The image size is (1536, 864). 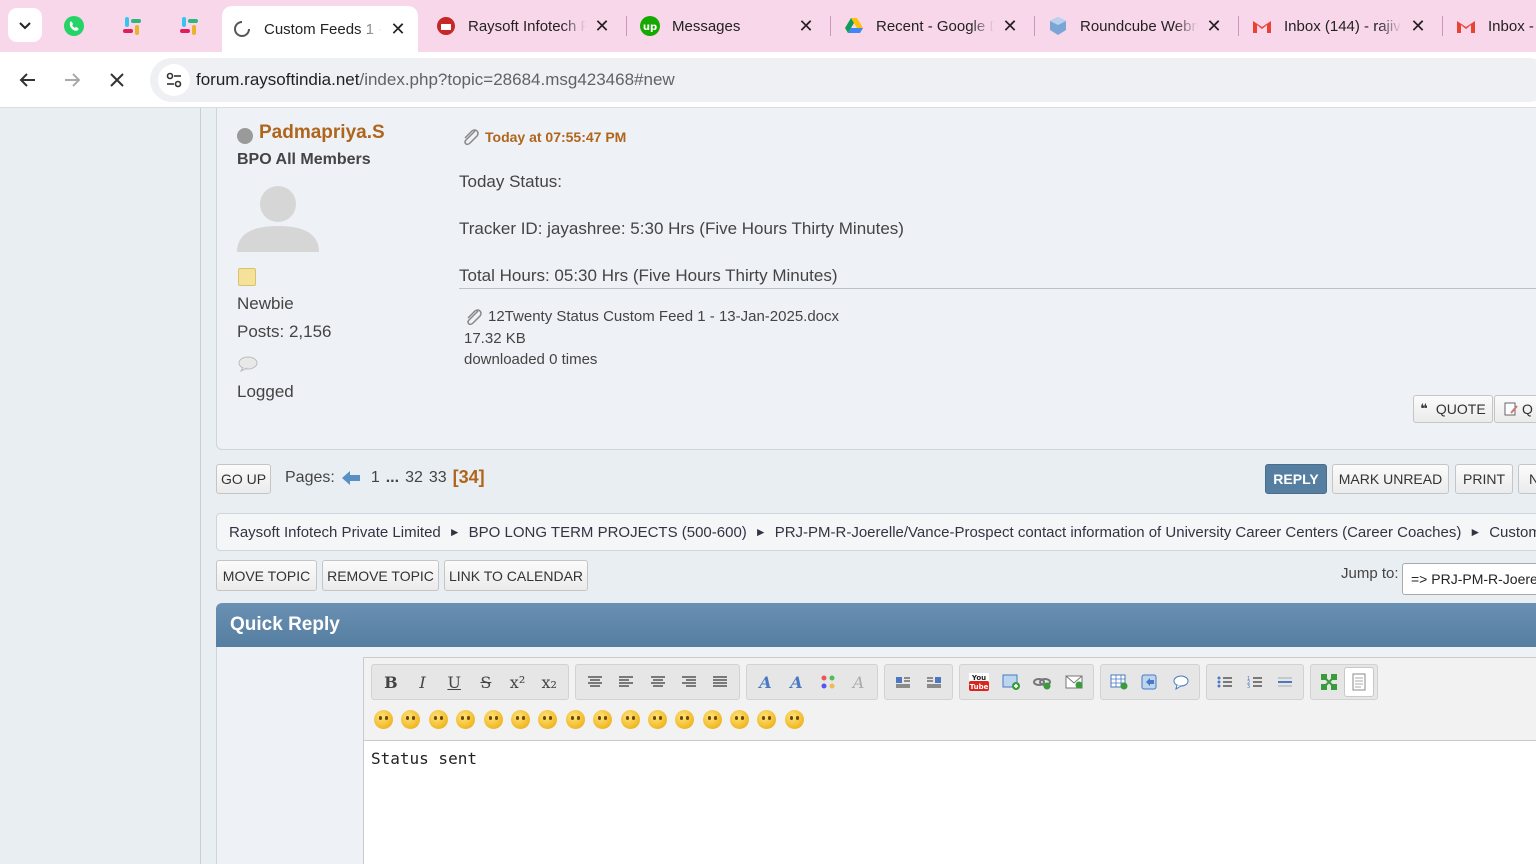 I want to click on tab-roundcube: Roundcube Webm ✕, so click(x=1136, y=26).